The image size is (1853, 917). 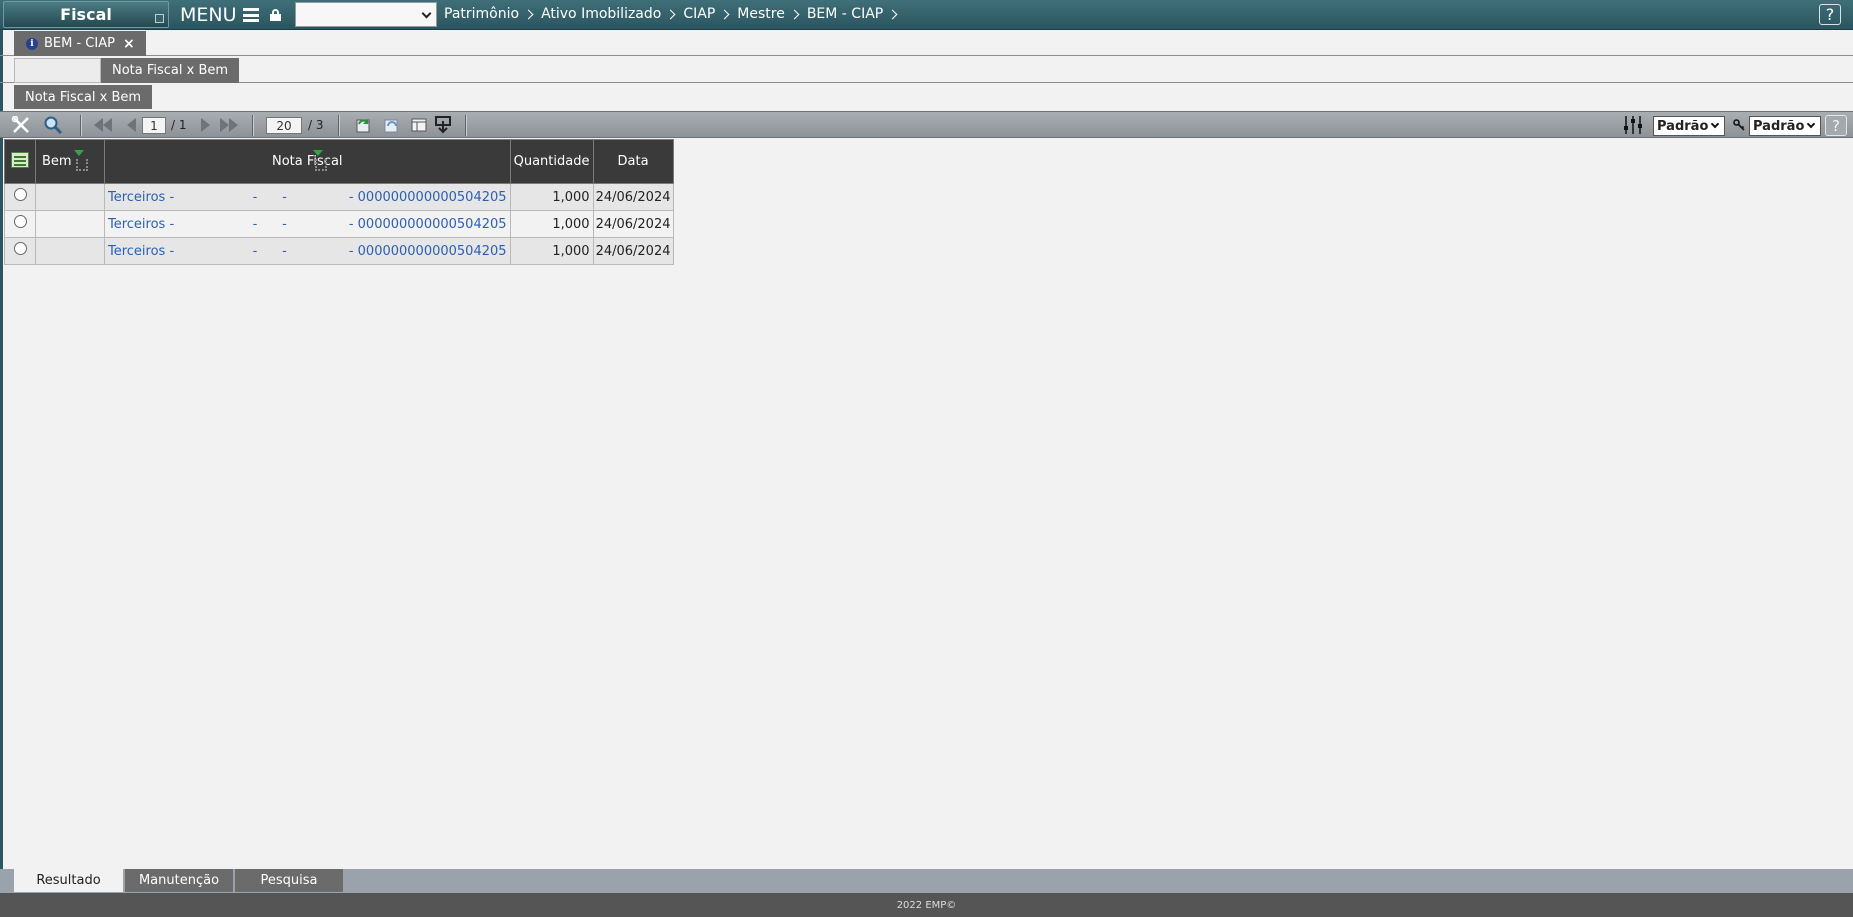 I want to click on tab-resultado: Resultado, so click(x=68, y=880).